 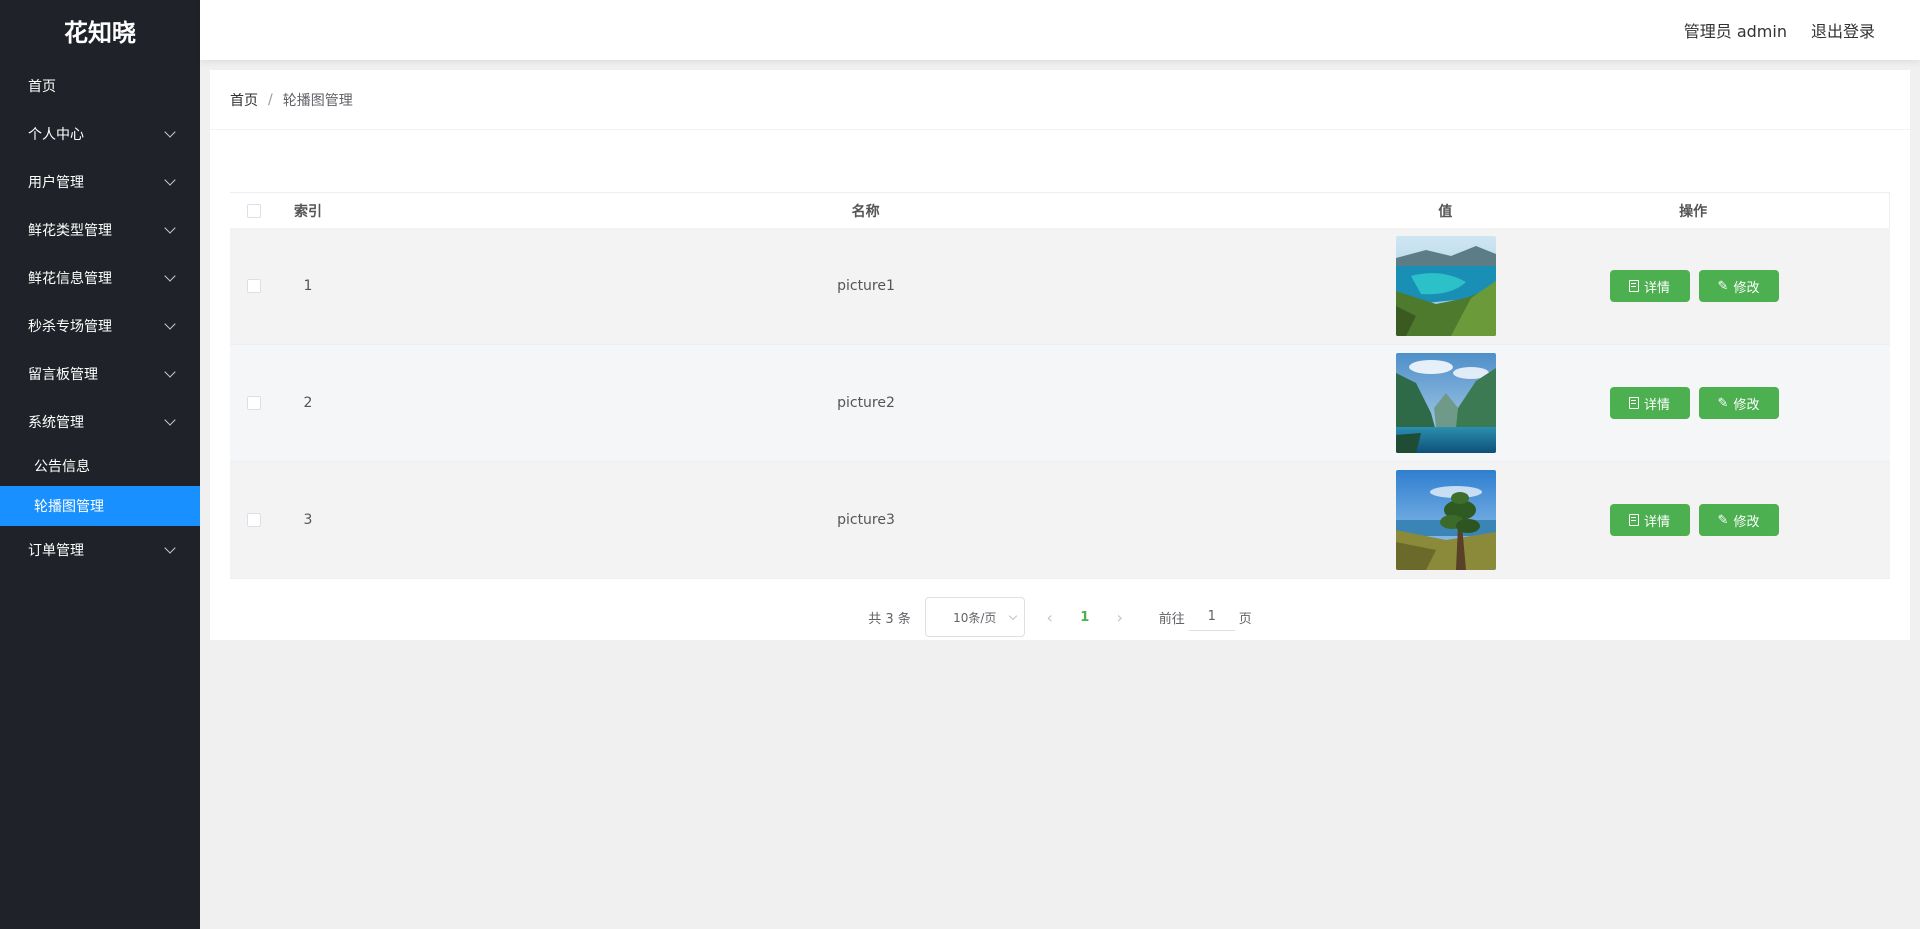 What do you see at coordinates (307, 211) in the screenshot?
I see `header-index: 索引` at bounding box center [307, 211].